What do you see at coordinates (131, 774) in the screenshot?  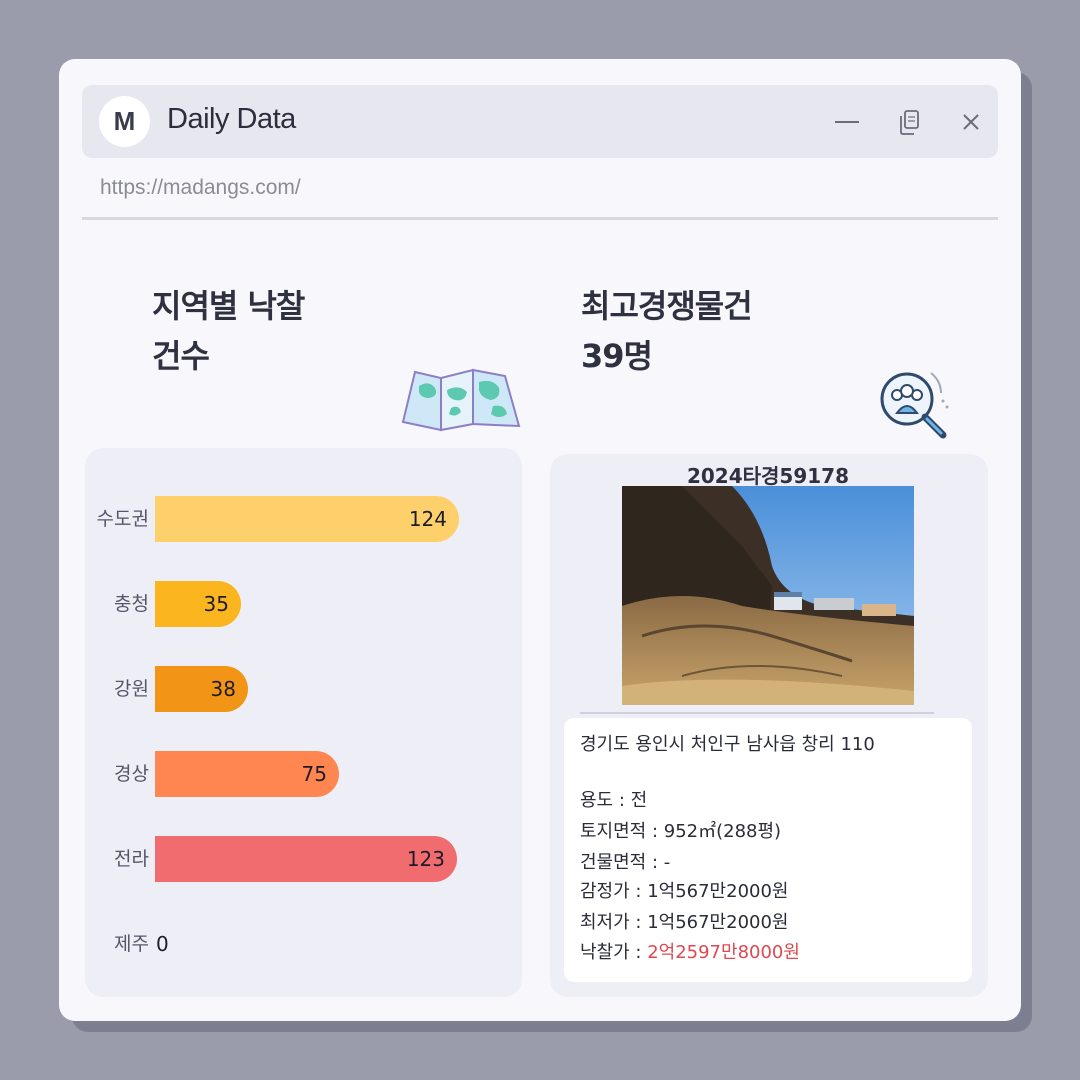 I see `bar-category-label: 경상` at bounding box center [131, 774].